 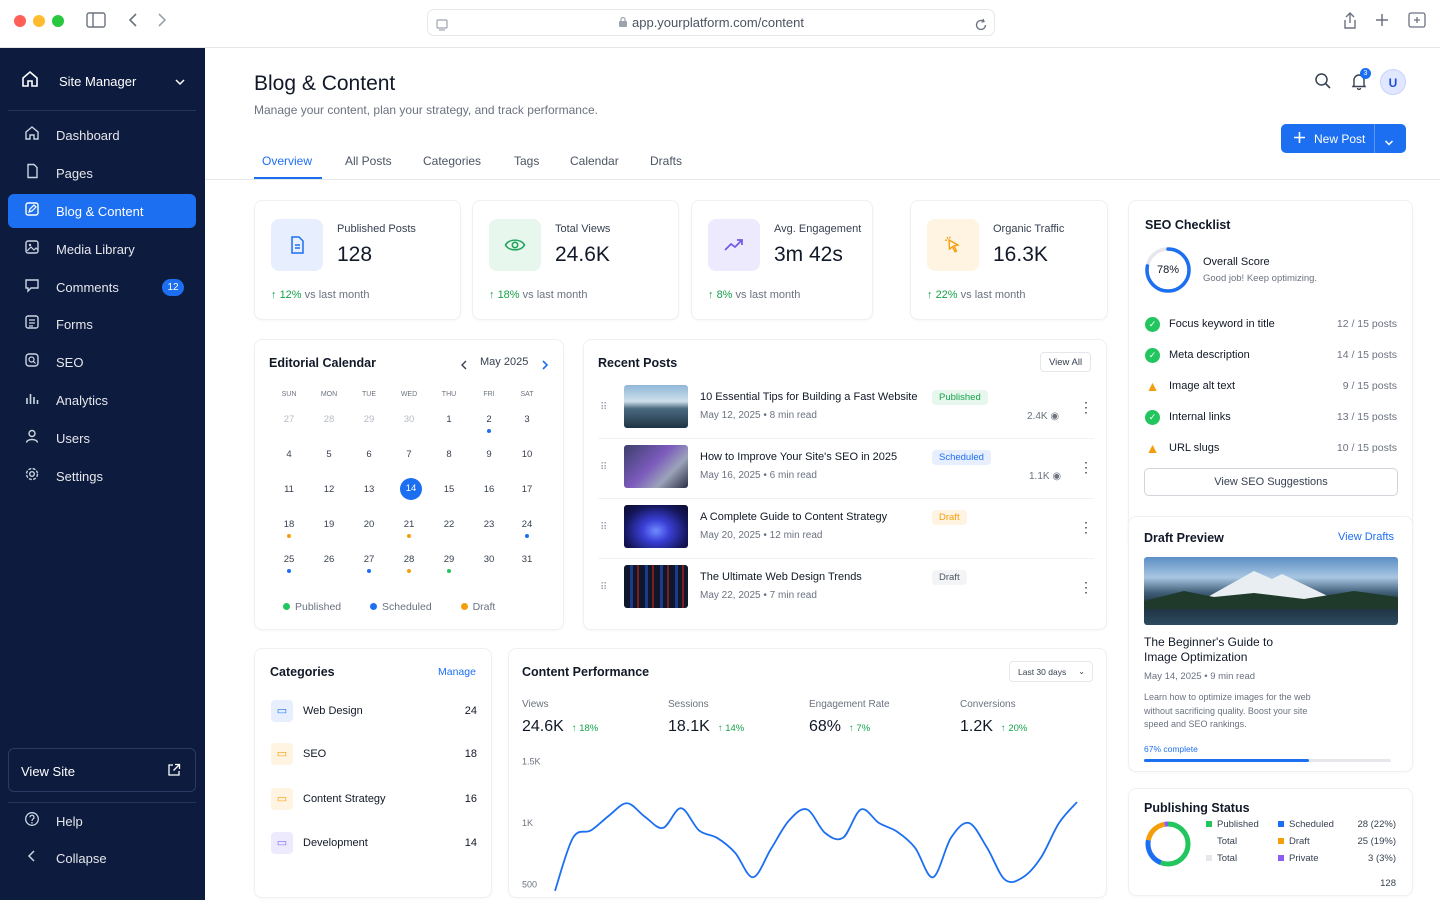 What do you see at coordinates (409, 524) in the screenshot?
I see `calendar-day: 21` at bounding box center [409, 524].